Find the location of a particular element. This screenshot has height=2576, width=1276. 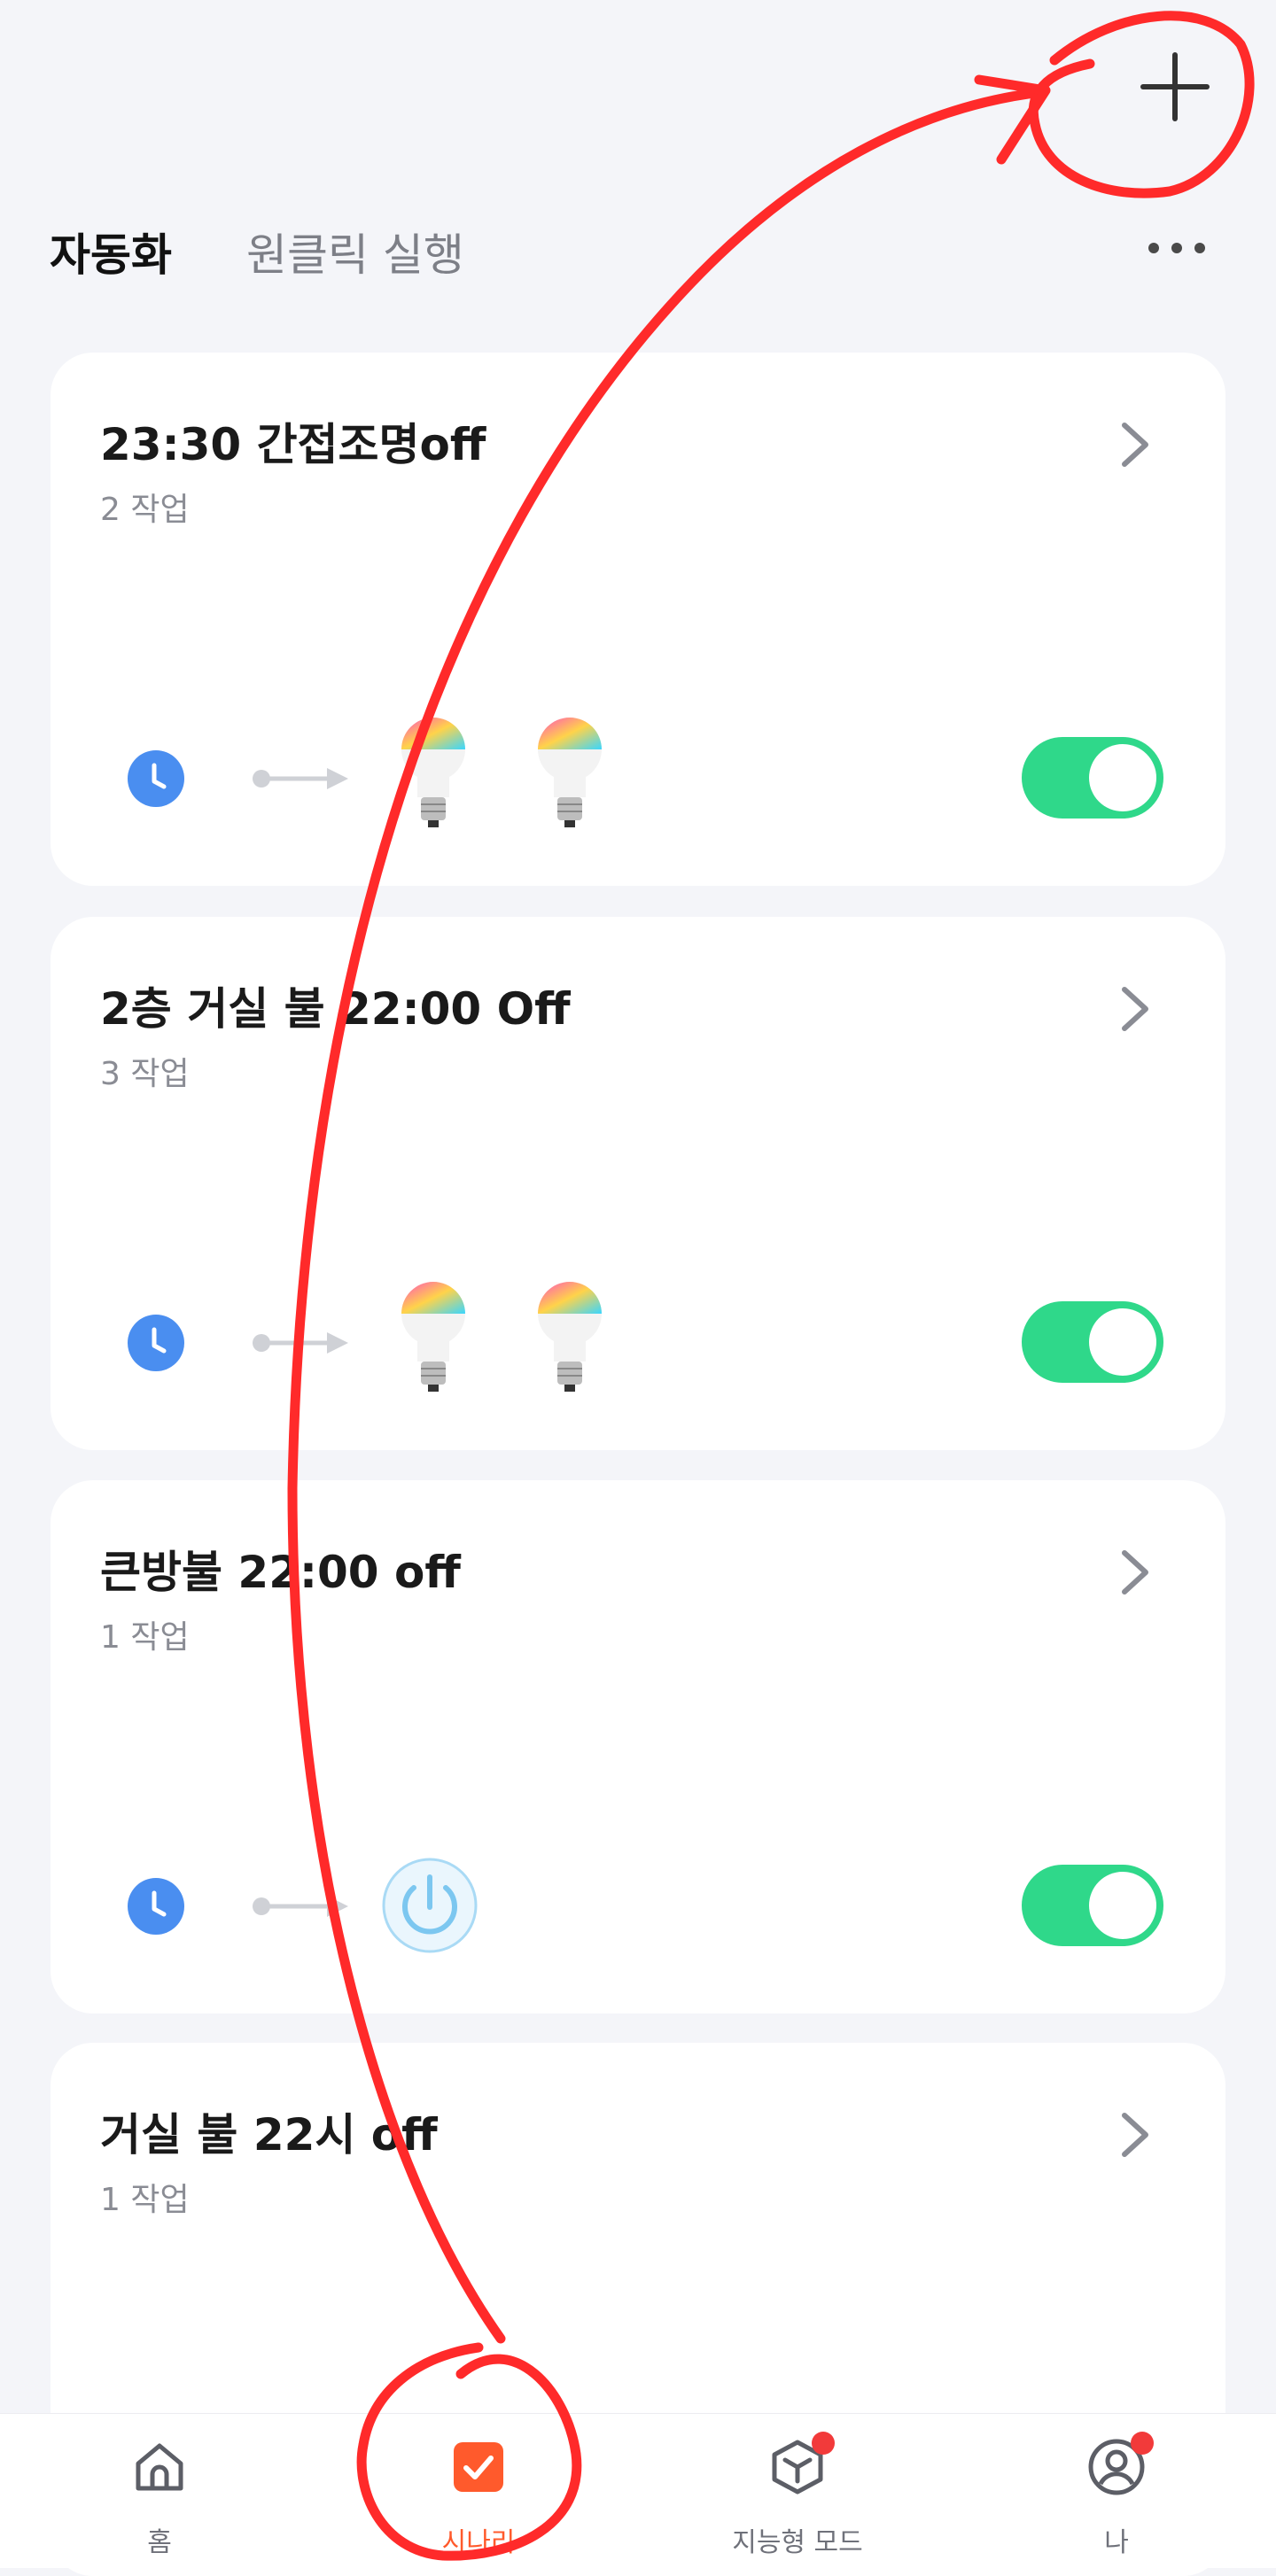

nav-label: 지능형 모드 is located at coordinates (797, 2542).